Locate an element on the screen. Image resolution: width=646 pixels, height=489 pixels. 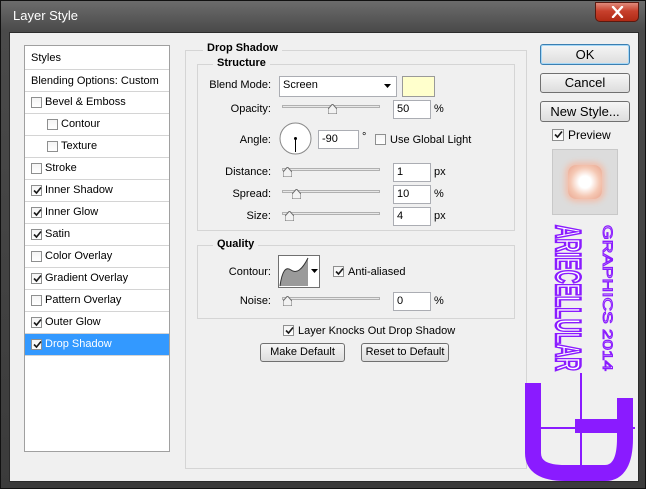
quality-title: Quality is located at coordinates (236, 244).